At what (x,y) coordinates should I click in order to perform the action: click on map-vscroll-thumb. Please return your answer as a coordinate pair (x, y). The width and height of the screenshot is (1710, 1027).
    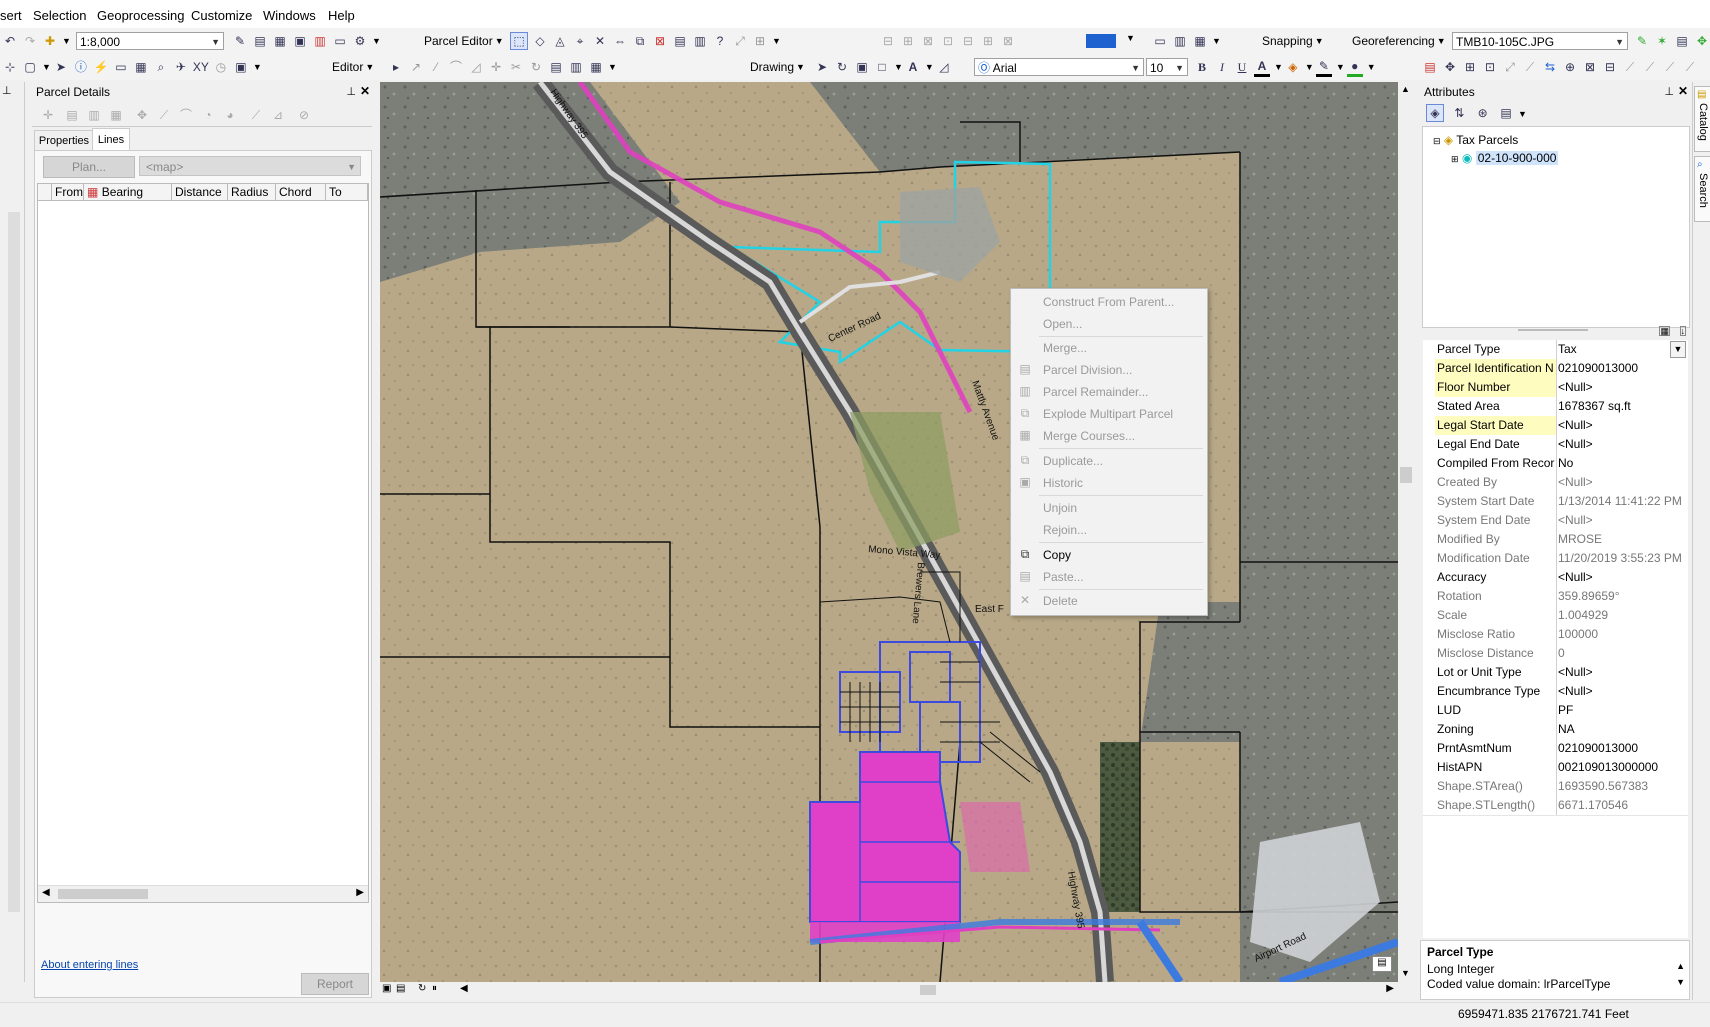
    Looking at the image, I should click on (1406, 475).